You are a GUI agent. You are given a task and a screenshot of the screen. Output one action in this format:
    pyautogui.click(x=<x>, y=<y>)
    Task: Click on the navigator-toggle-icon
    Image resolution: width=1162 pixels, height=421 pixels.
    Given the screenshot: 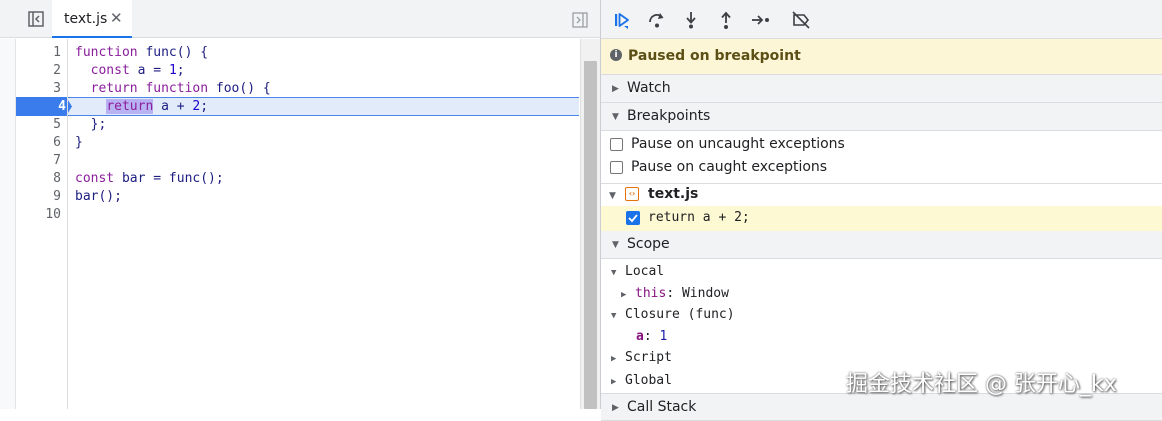 What is the action you would take?
    pyautogui.click(x=36, y=19)
    